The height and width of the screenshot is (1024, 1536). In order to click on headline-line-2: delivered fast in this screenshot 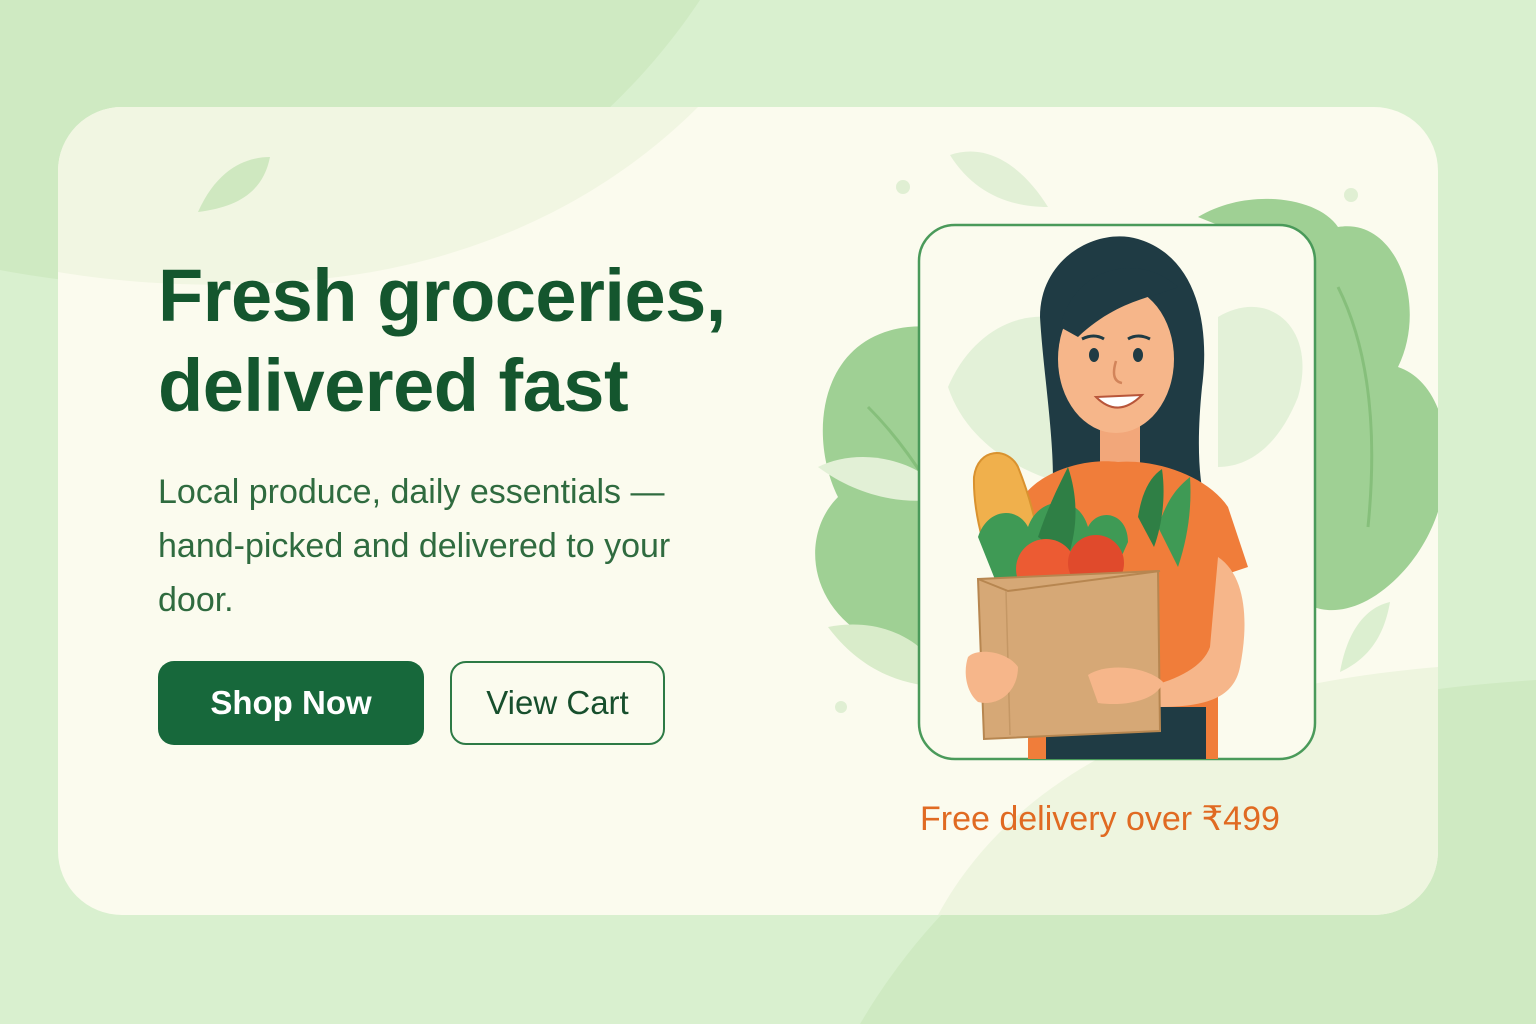, I will do `click(393, 385)`.